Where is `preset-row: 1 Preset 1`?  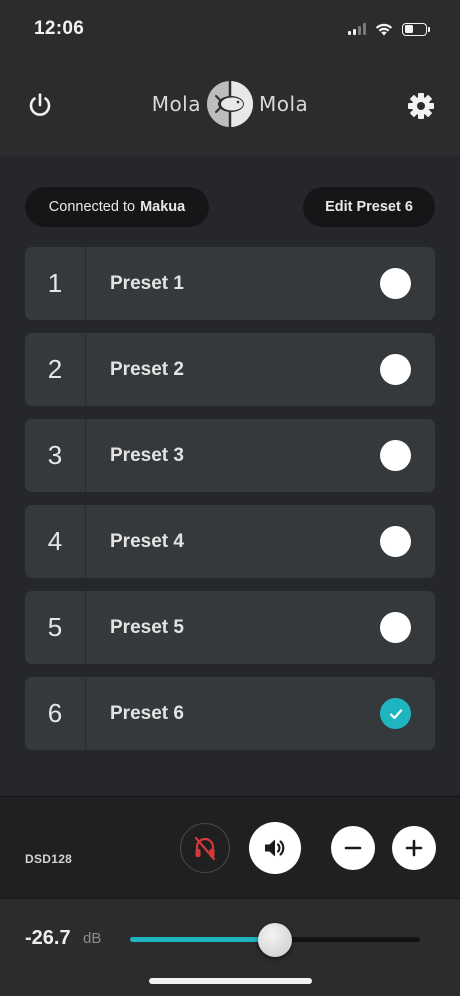 preset-row: 1 Preset 1 is located at coordinates (230, 283).